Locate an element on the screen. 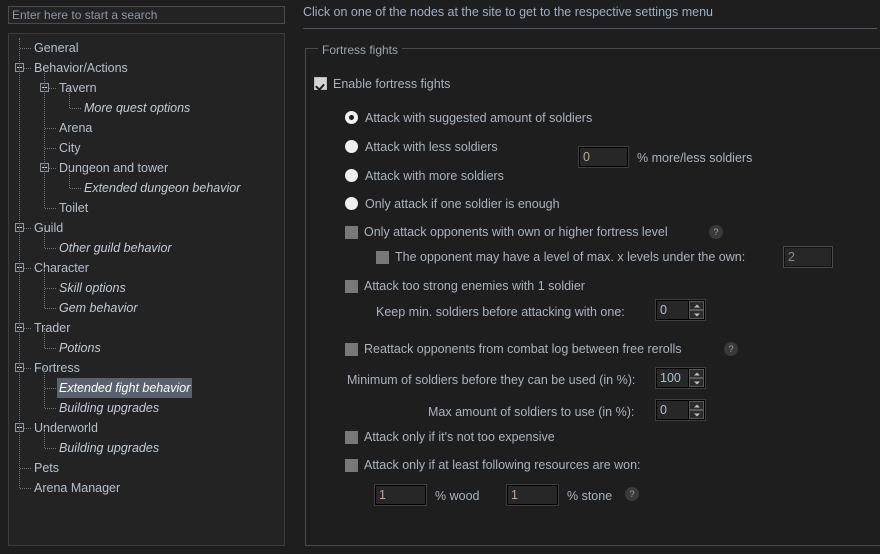 This screenshot has height=554, width=880. tree-item: City is located at coordinates (146, 148).